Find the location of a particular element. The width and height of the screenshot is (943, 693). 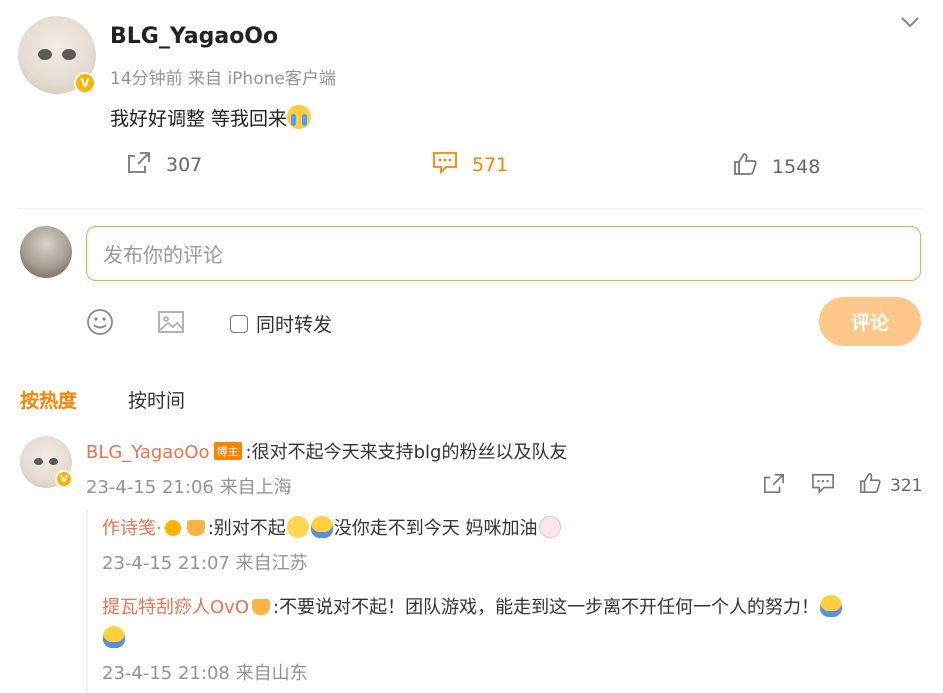

reply-meta: 23-4-15 21:07 来自江苏 is located at coordinates (205, 563).